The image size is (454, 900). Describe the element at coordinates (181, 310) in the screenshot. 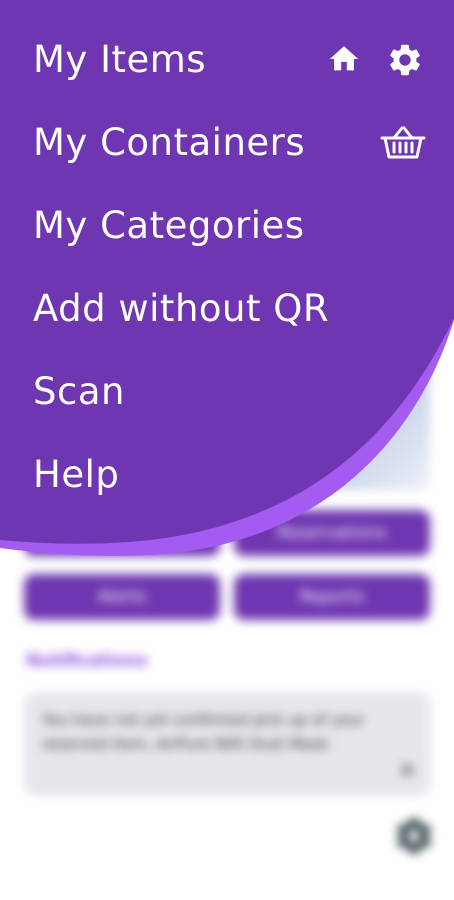

I see `menu-item-add-without-qr: Add without QR` at that location.